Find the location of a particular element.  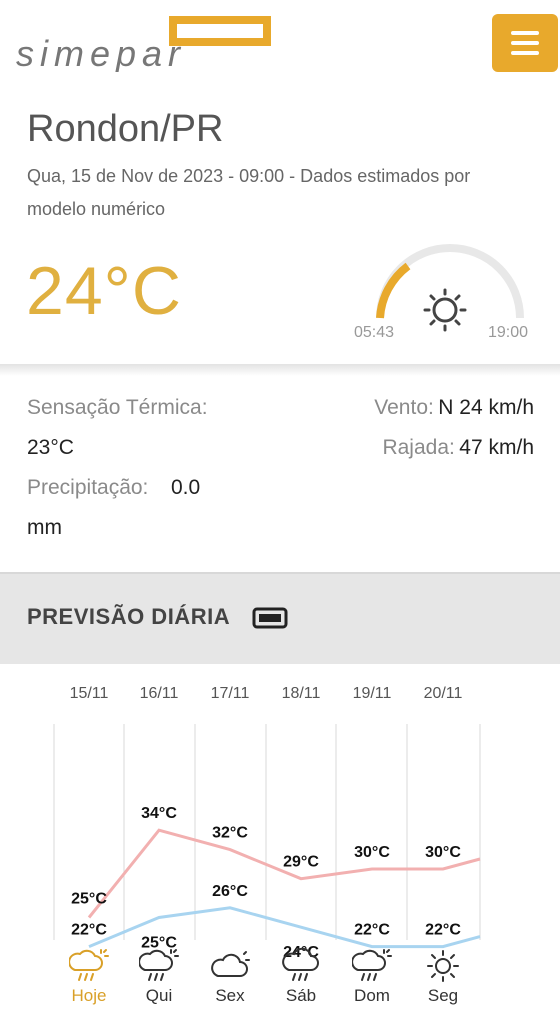

sunset-time: 19:00 is located at coordinates (508, 332).